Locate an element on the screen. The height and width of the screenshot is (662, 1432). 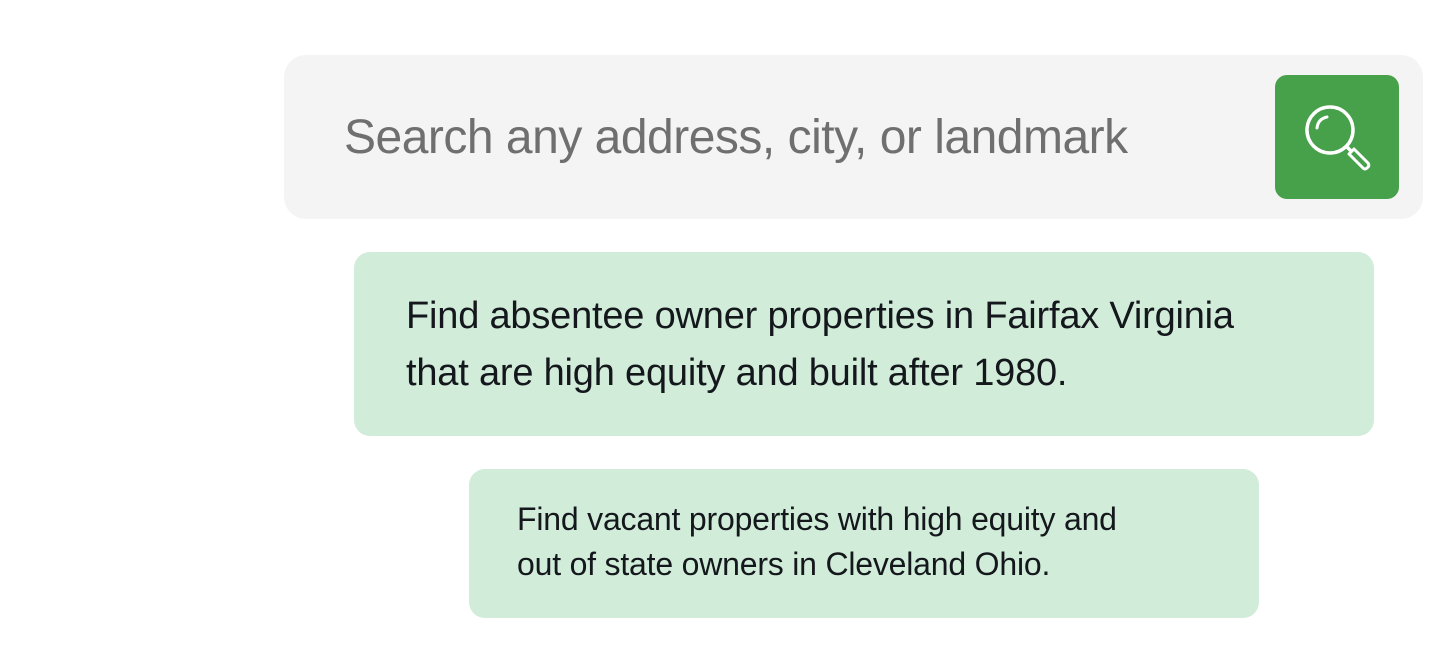
search-icon is located at coordinates (1337, 137).